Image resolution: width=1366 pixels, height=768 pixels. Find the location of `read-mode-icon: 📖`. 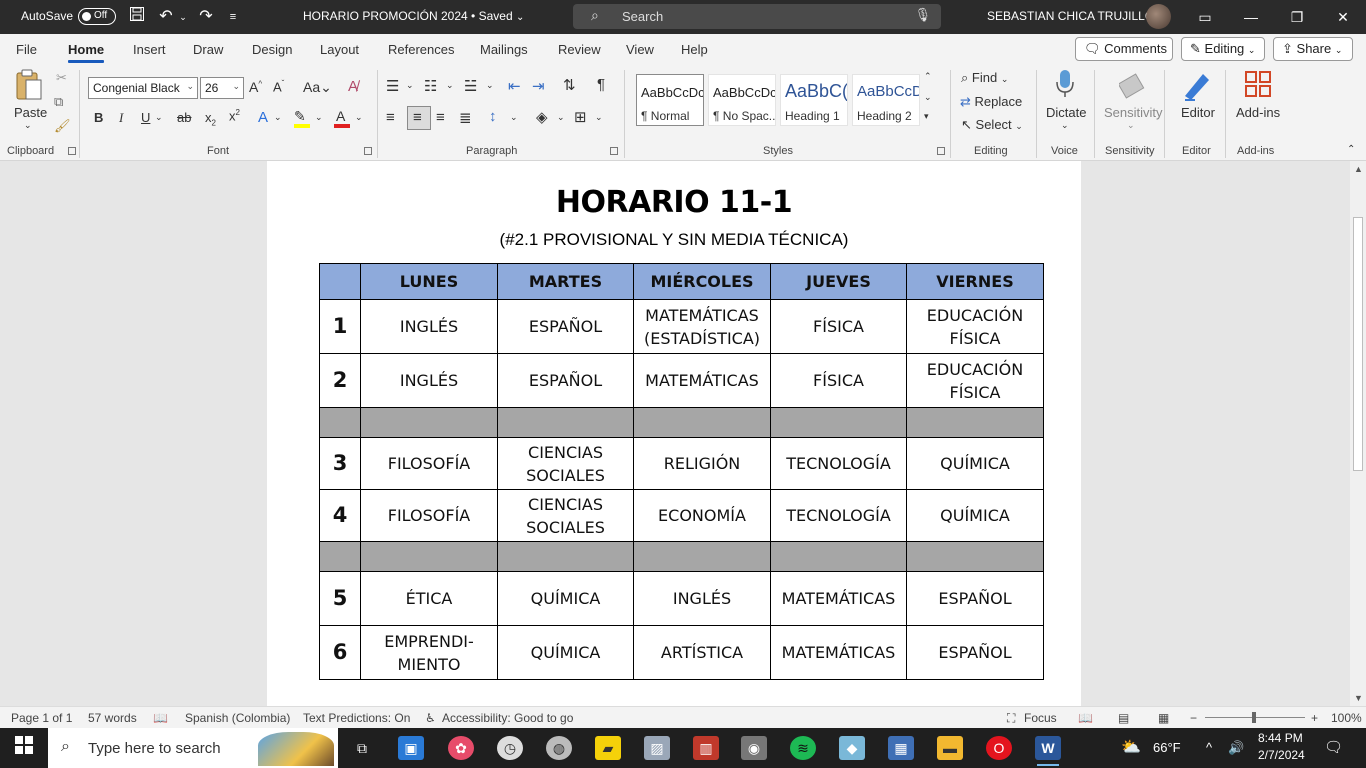

read-mode-icon: 📖 is located at coordinates (1085, 718).